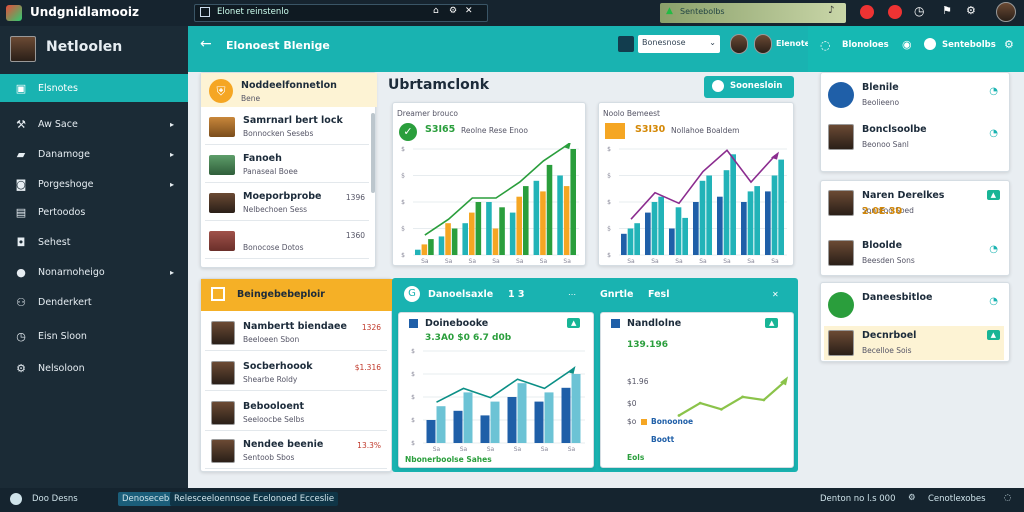 This screenshot has width=1024, height=512. Describe the element at coordinates (498, 400) in the screenshot. I see `chart-3: $ $ $ $ $ Sa Sa Sa Sa Sa Sa` at that location.